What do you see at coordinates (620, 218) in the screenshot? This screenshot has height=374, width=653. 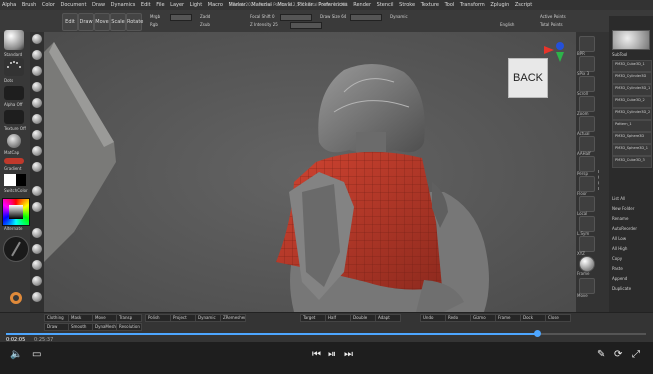 I see `rename-button: Rename` at bounding box center [620, 218].